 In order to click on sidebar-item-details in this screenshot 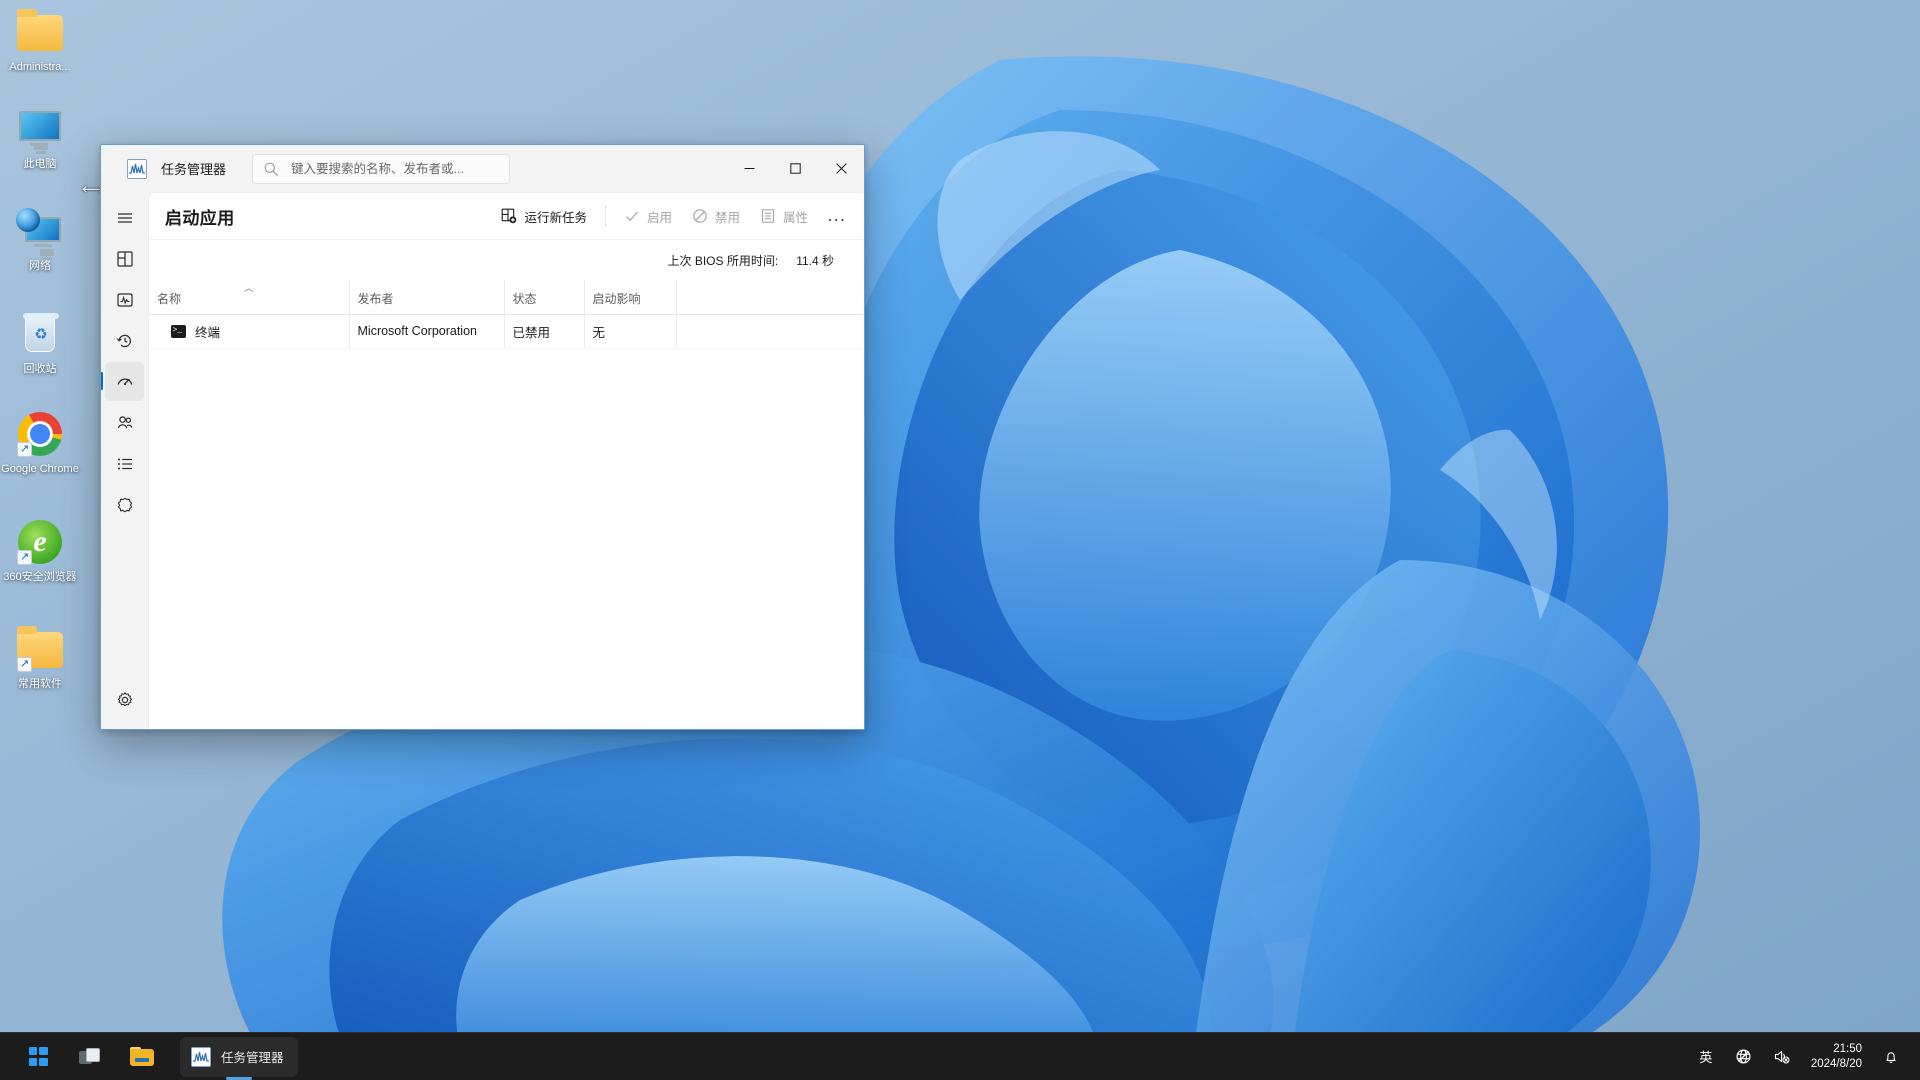, I will do `click(124, 463)`.